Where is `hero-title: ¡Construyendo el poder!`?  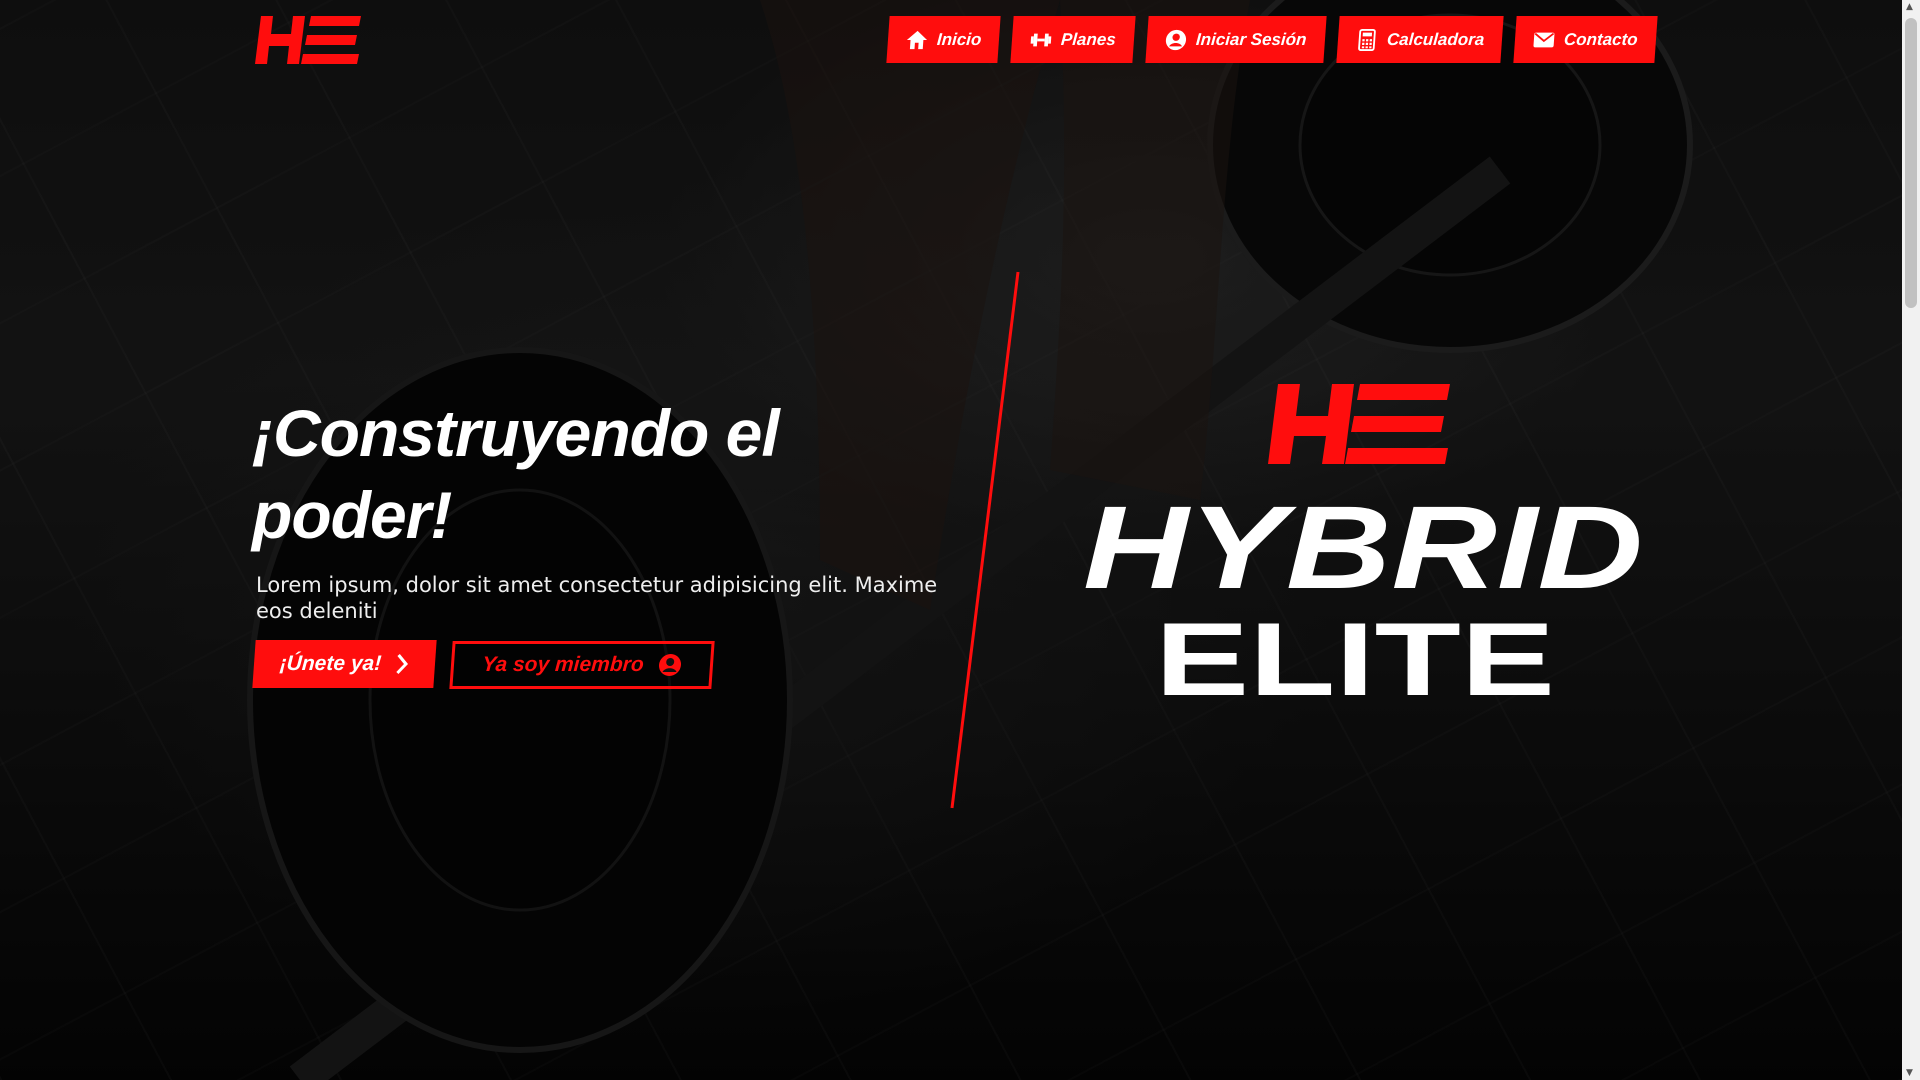 hero-title: ¡Construyendo el poder! is located at coordinates (516, 474).